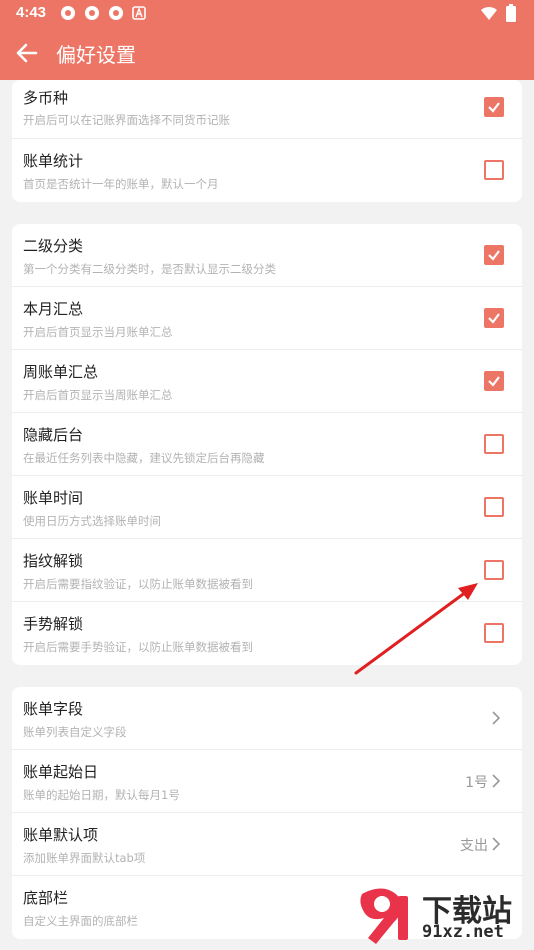  Describe the element at coordinates (489, 15) in the screenshot. I see `wifi-icon` at that location.